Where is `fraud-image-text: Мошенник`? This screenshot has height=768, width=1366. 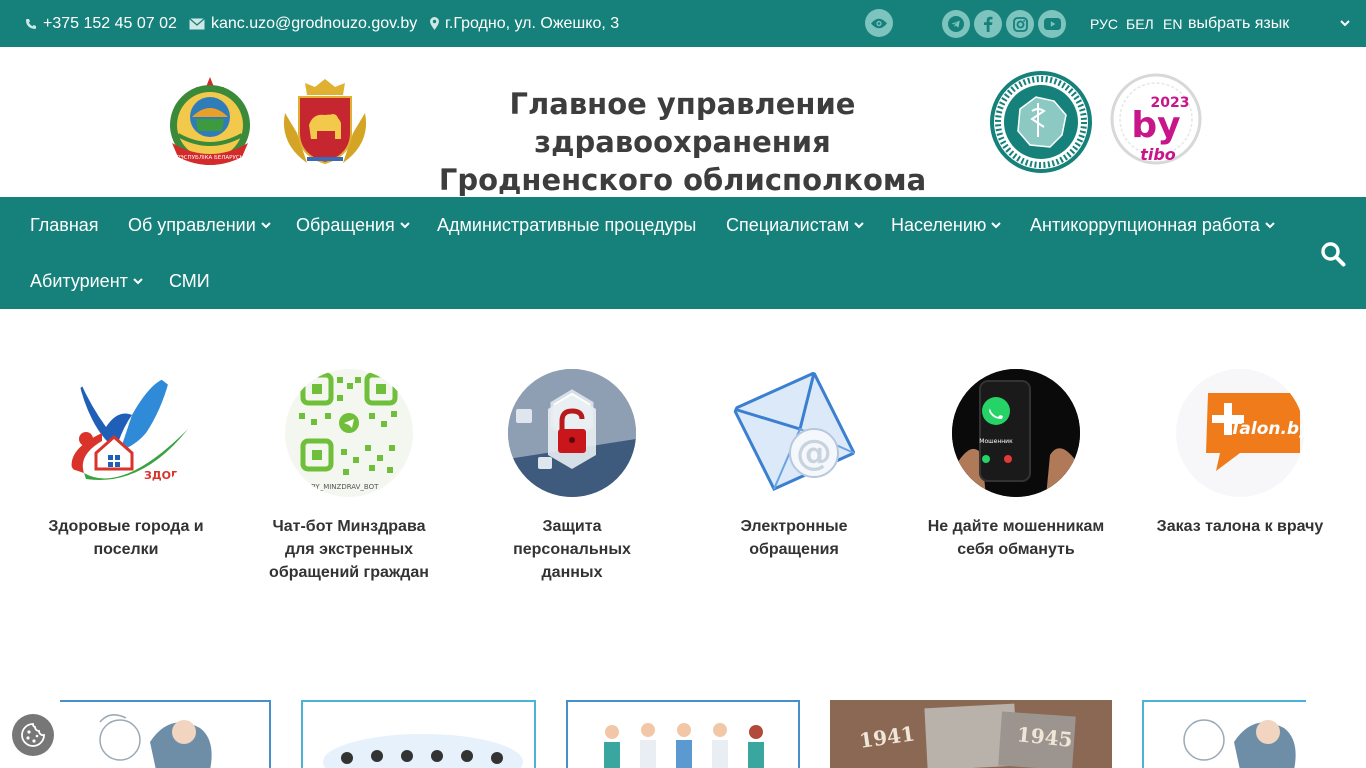
fraud-image-text: Мошенник is located at coordinates (996, 441).